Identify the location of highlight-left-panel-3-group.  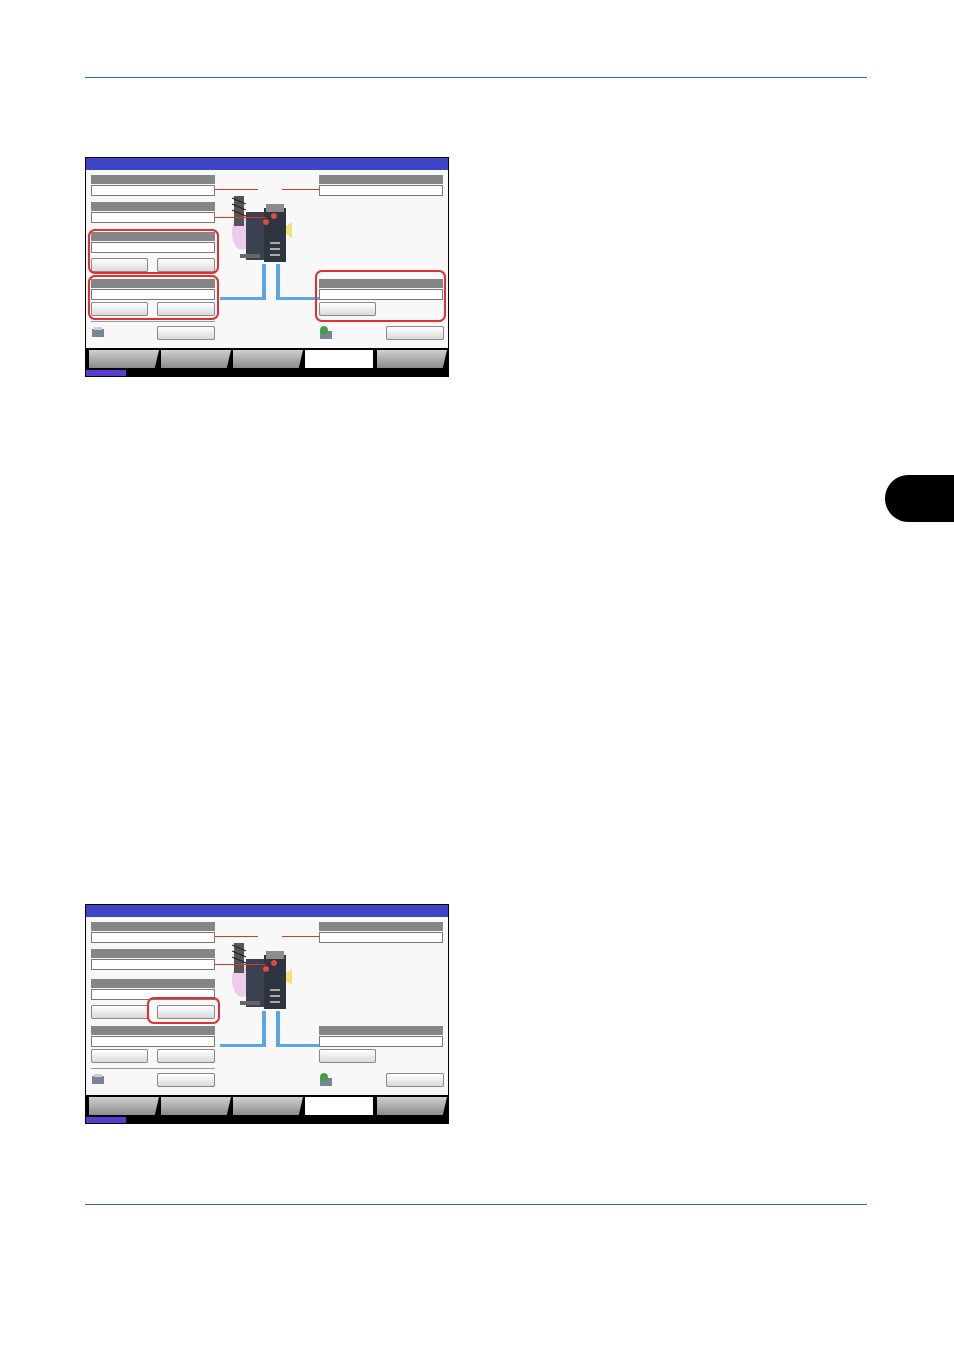
(153, 251).